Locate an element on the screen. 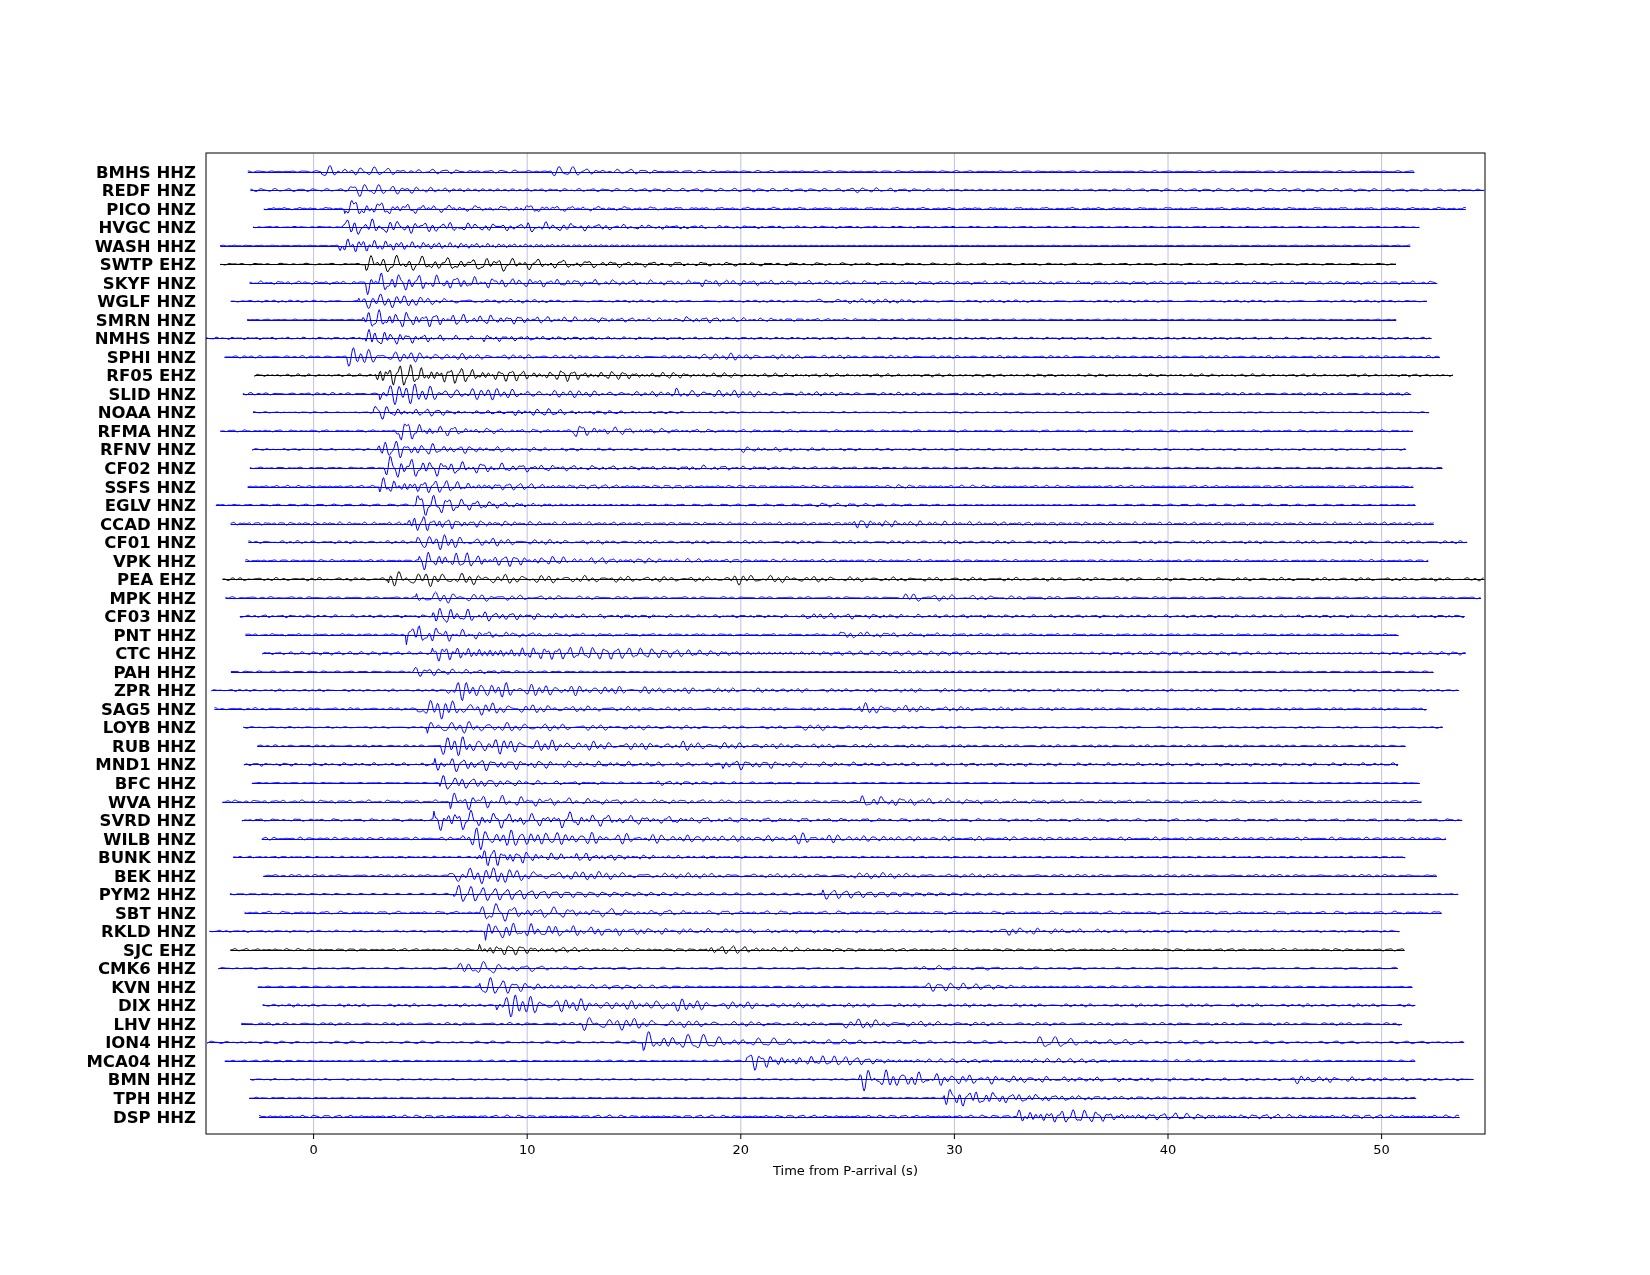  axis-title: Time from P-arrival (s) is located at coordinates (845, 1170).